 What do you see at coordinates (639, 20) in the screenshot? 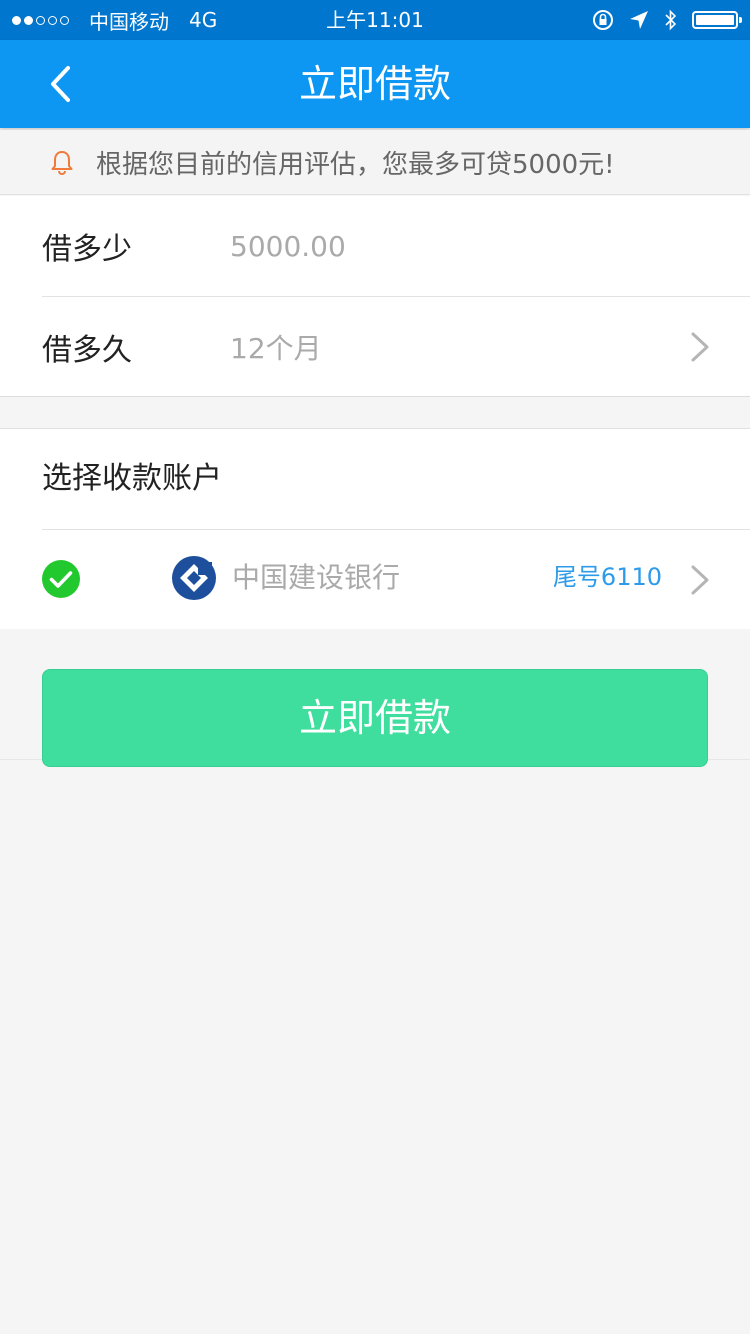
I see `location-arrow-icon` at bounding box center [639, 20].